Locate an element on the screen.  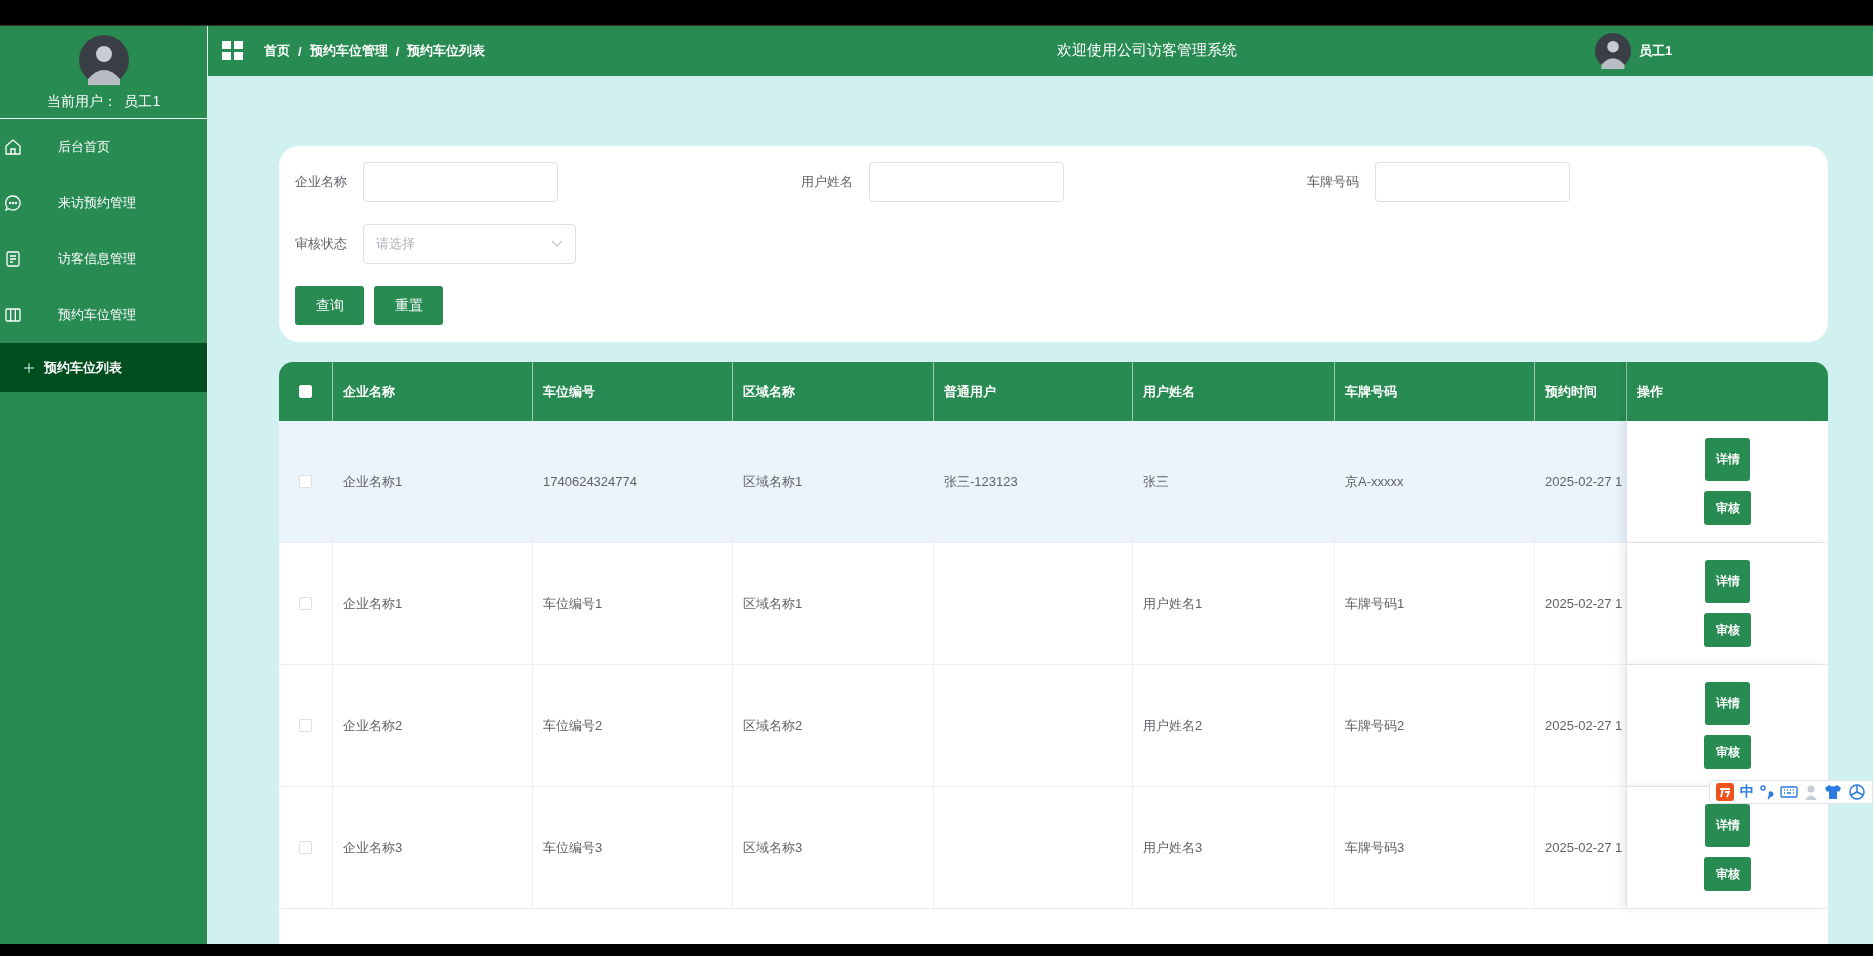
shirt-icon is located at coordinates (1833, 792).